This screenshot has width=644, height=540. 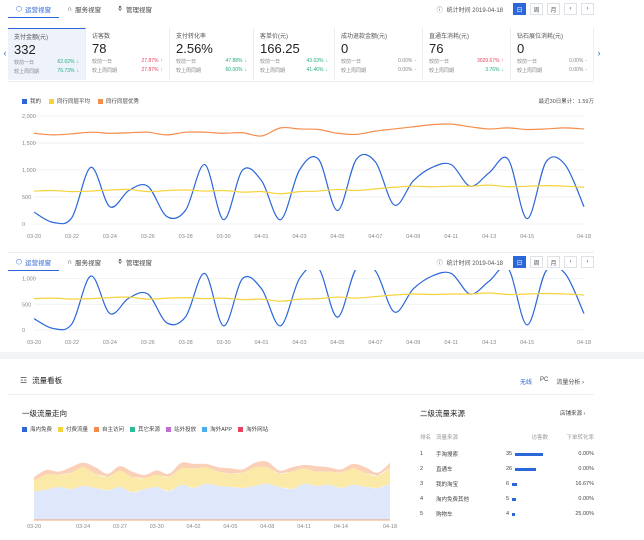 I want to click on kpi-card: 成功退款金额(元) 0 较前一日 0.00% - 较上周同期 0.00% -, so click(x=379, y=54).